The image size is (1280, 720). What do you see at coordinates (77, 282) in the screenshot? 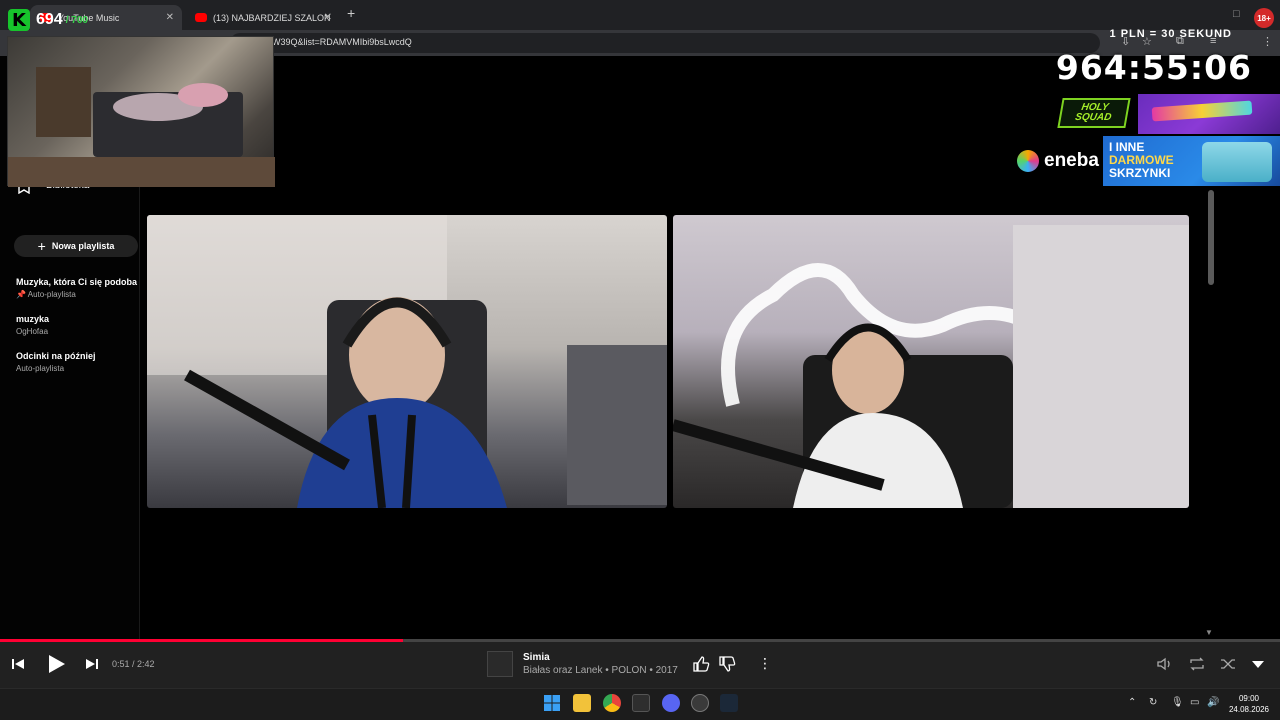
I see `playlist-title: Muzyka, która Ci się podoba` at bounding box center [77, 282].